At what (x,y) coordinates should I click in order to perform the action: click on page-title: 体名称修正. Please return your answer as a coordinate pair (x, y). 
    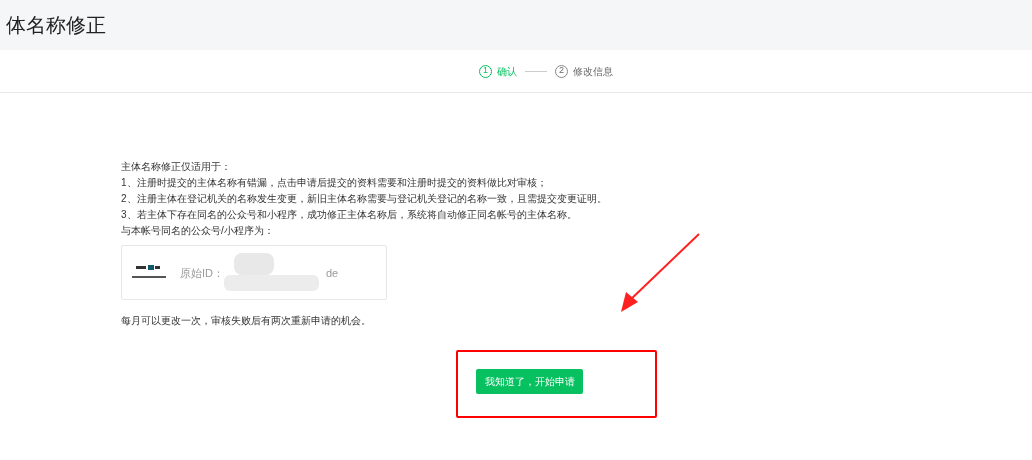
    Looking at the image, I should click on (56, 25).